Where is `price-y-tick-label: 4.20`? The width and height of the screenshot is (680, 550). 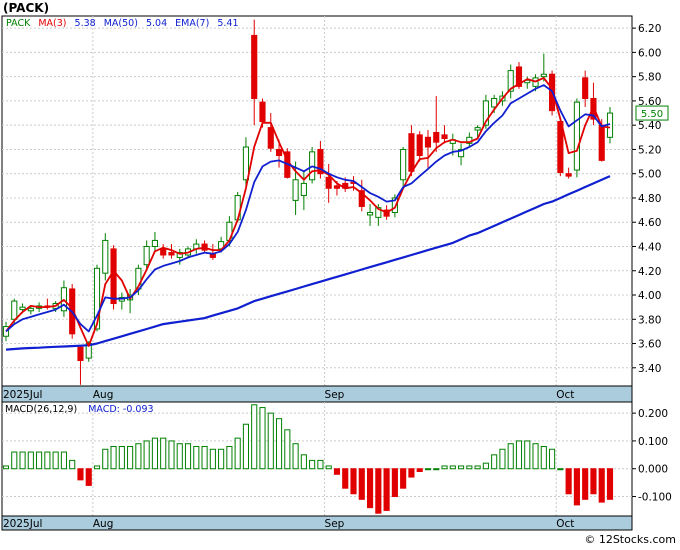
price-y-tick-label: 4.20 is located at coordinates (649, 272).